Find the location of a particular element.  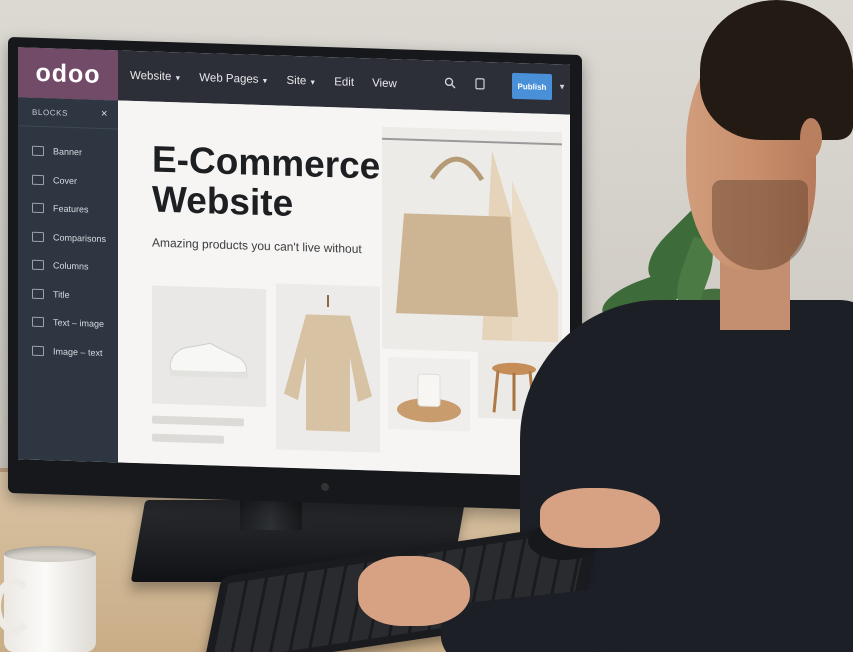

menu-web-pages-label: Web Pages is located at coordinates (229, 78).